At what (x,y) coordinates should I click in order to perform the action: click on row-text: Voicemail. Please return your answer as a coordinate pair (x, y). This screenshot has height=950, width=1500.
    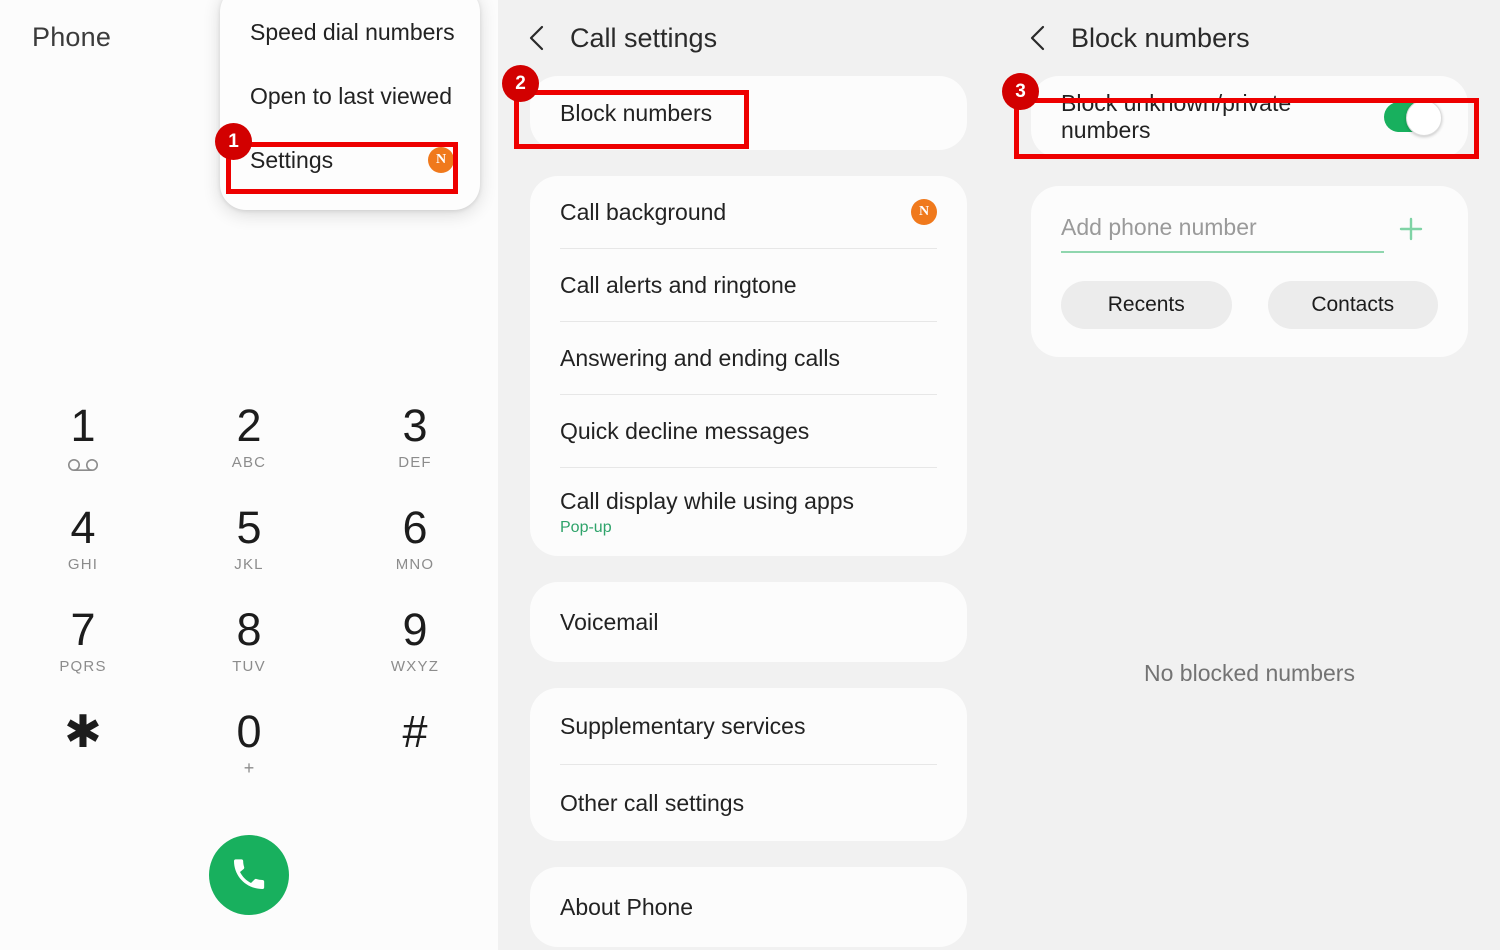
    Looking at the image, I should click on (609, 622).